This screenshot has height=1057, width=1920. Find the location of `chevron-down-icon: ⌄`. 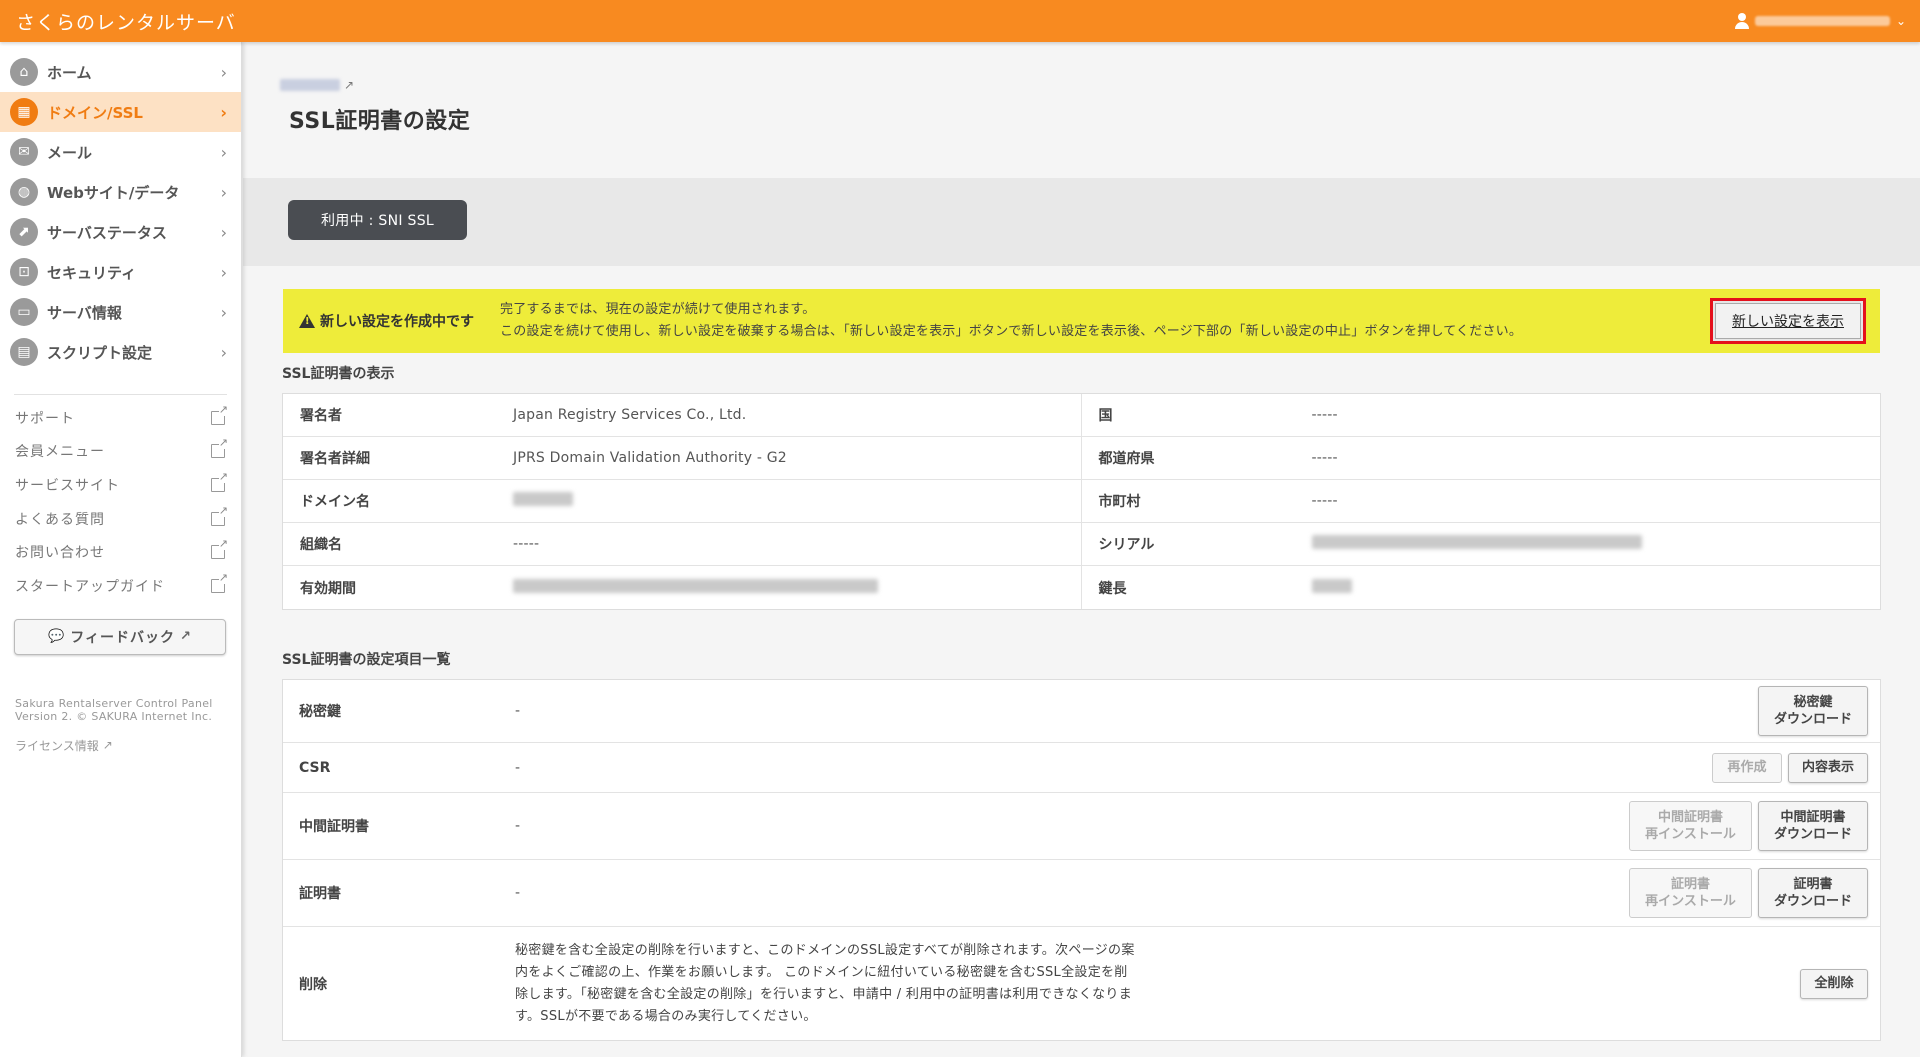

chevron-down-icon: ⌄ is located at coordinates (1900, 21).